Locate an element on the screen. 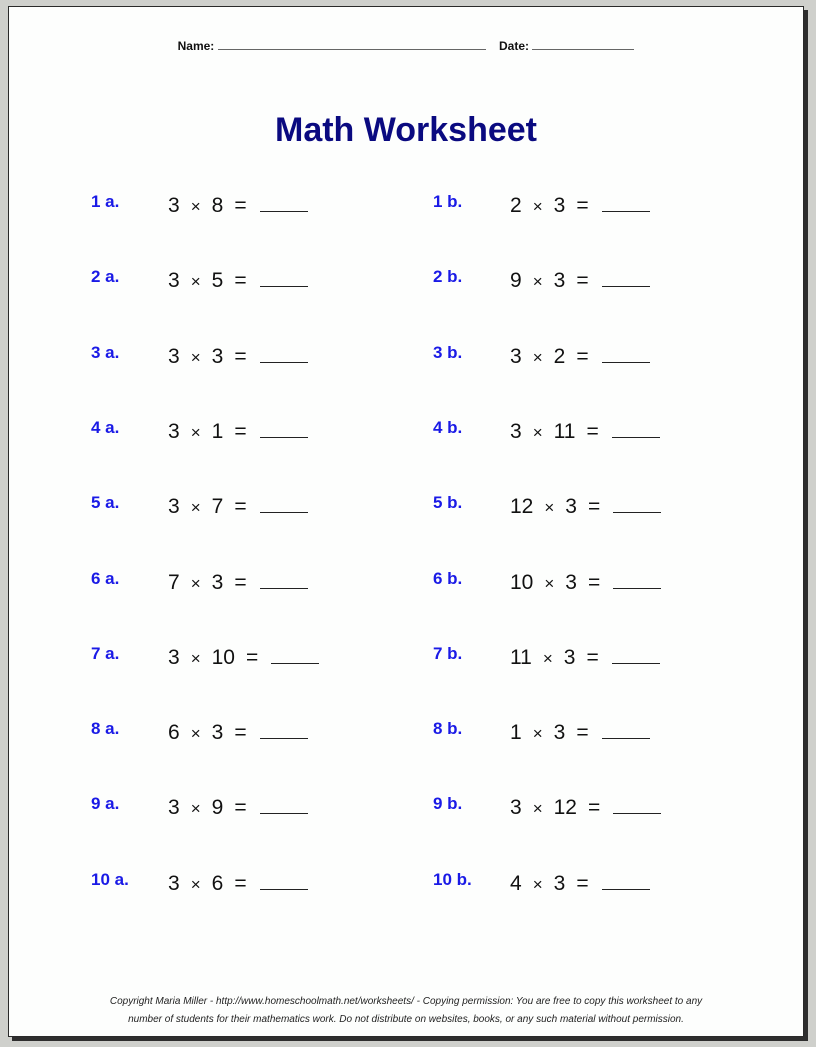 This screenshot has height=1047, width=816. problem-label: 9 a. is located at coordinates (105, 804).